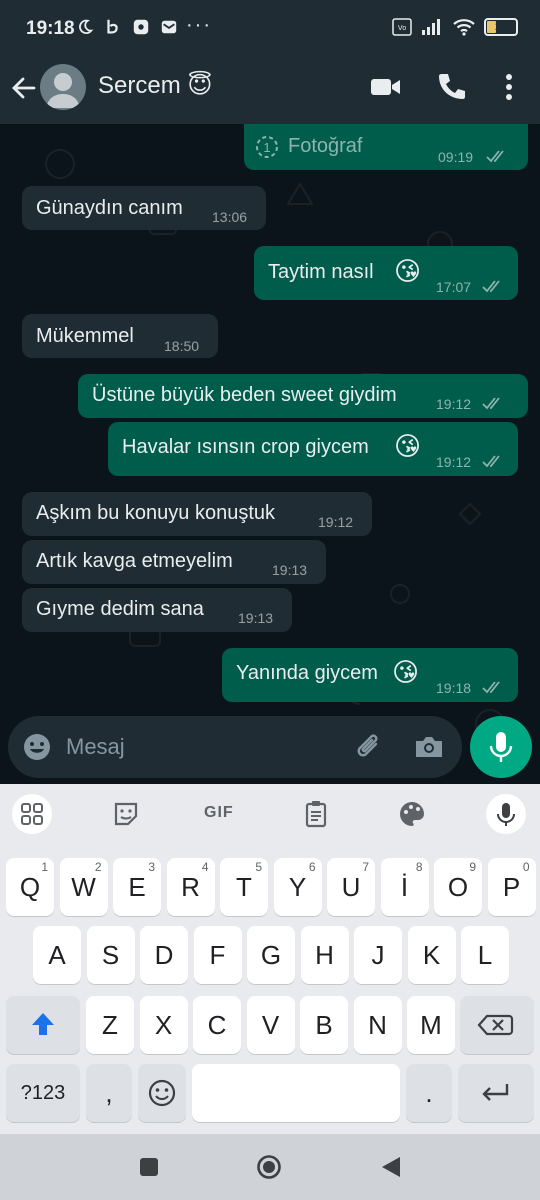  What do you see at coordinates (98, 867) in the screenshot?
I see `key-number-hint: 2` at bounding box center [98, 867].